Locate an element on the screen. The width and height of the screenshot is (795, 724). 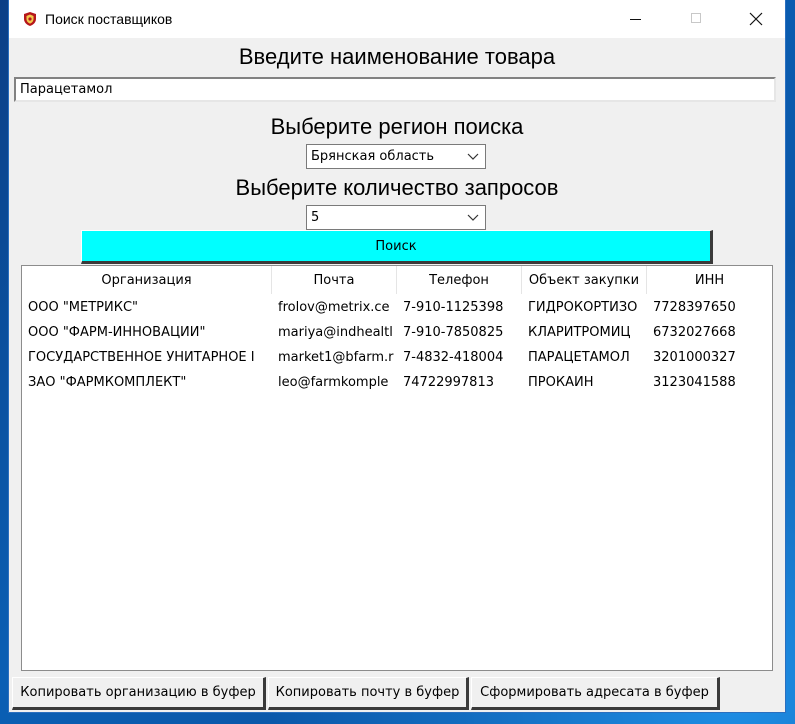
close-button is located at coordinates (756, 19).